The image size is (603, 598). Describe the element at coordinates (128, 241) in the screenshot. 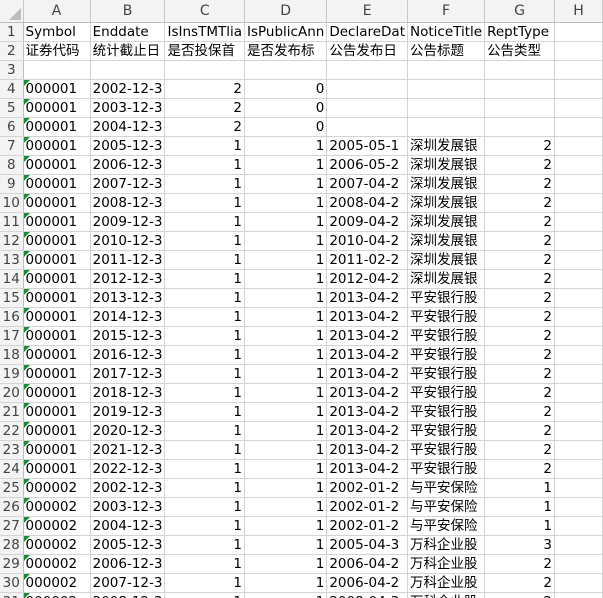

I see `cell-enddate: 2010-12-3` at that location.